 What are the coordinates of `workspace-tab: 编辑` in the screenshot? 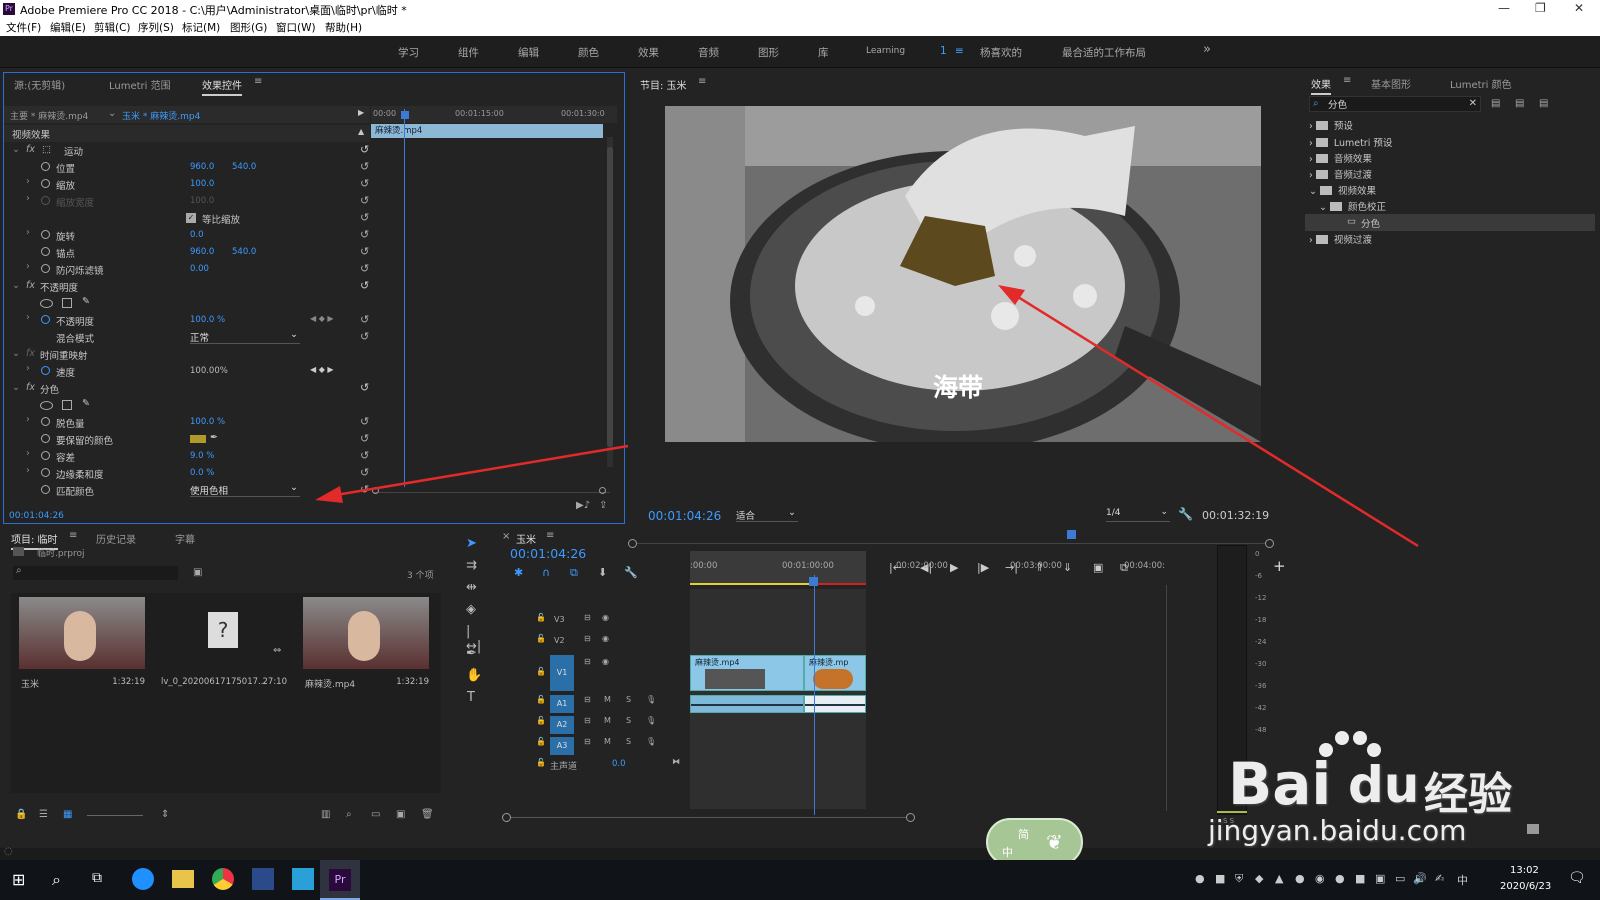 It's located at (528, 52).